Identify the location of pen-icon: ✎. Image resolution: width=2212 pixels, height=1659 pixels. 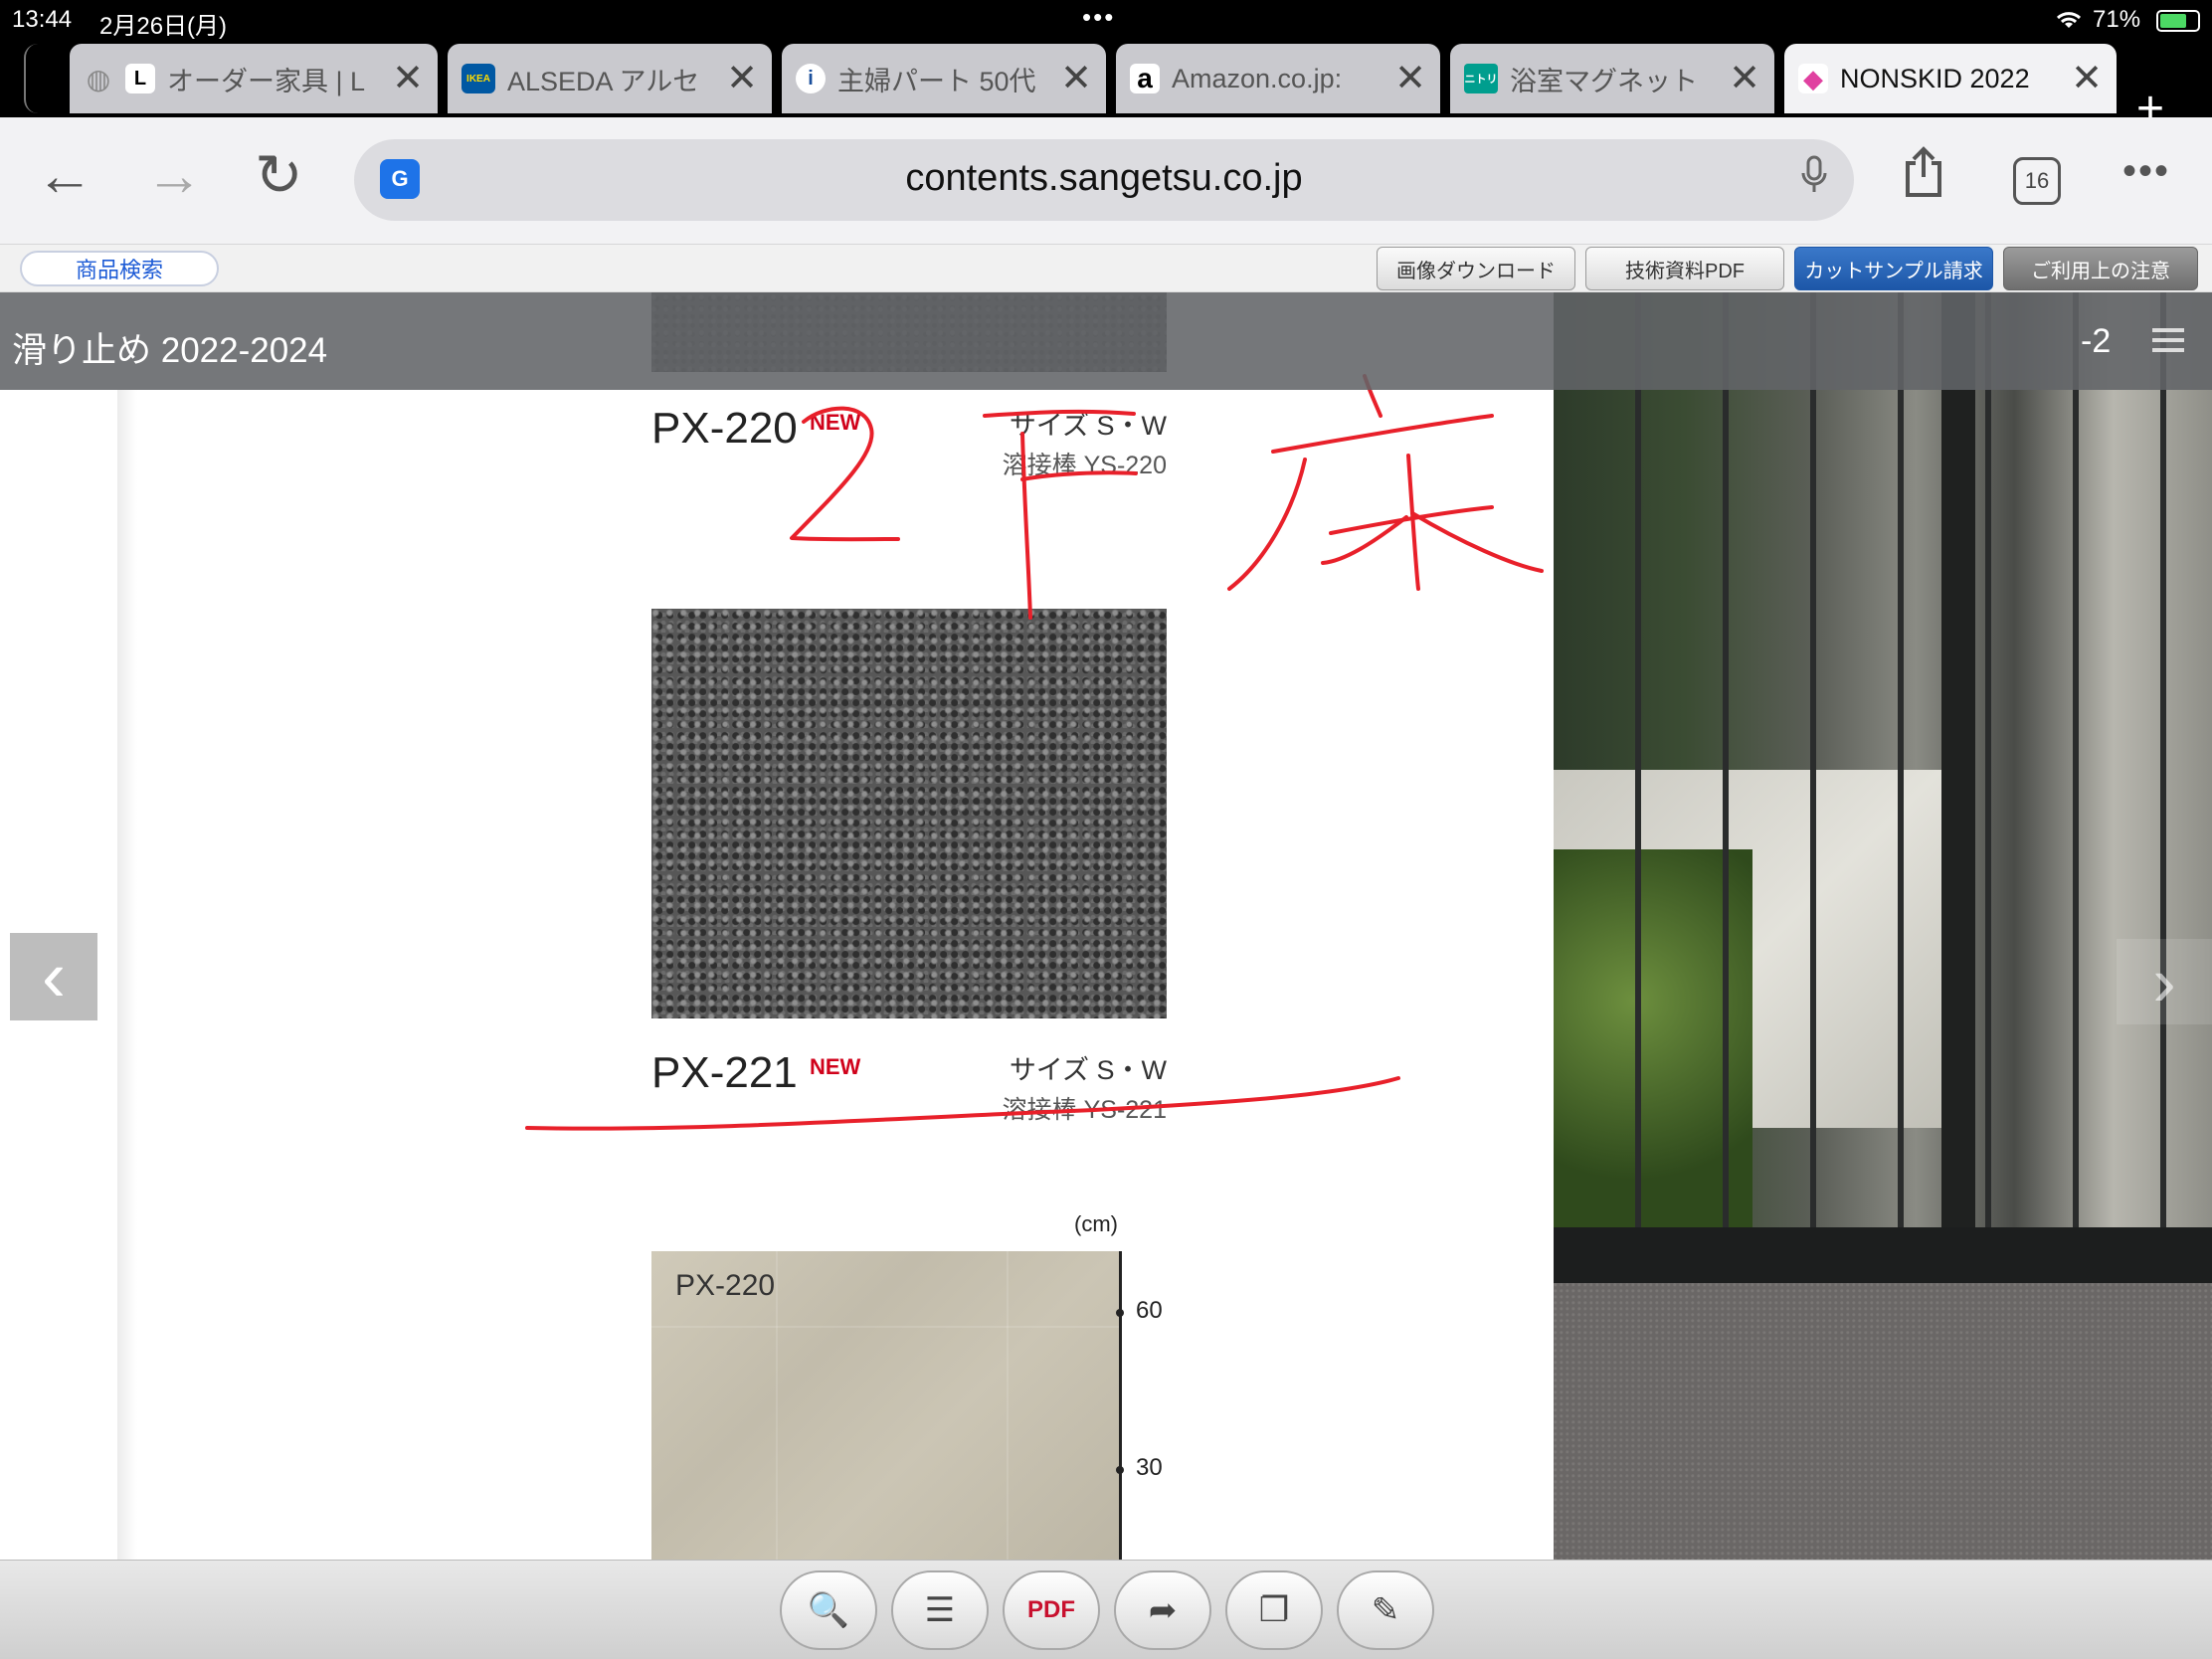
(1385, 1610).